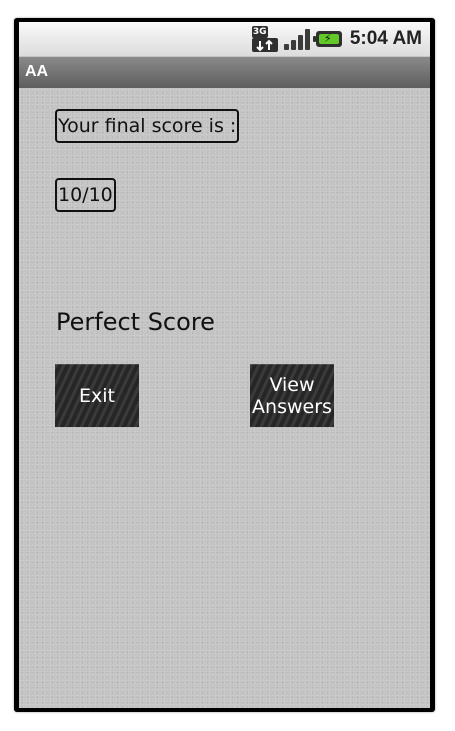 The width and height of the screenshot is (455, 731). Describe the element at coordinates (224, 72) in the screenshot. I see `title-bar: AA` at that location.